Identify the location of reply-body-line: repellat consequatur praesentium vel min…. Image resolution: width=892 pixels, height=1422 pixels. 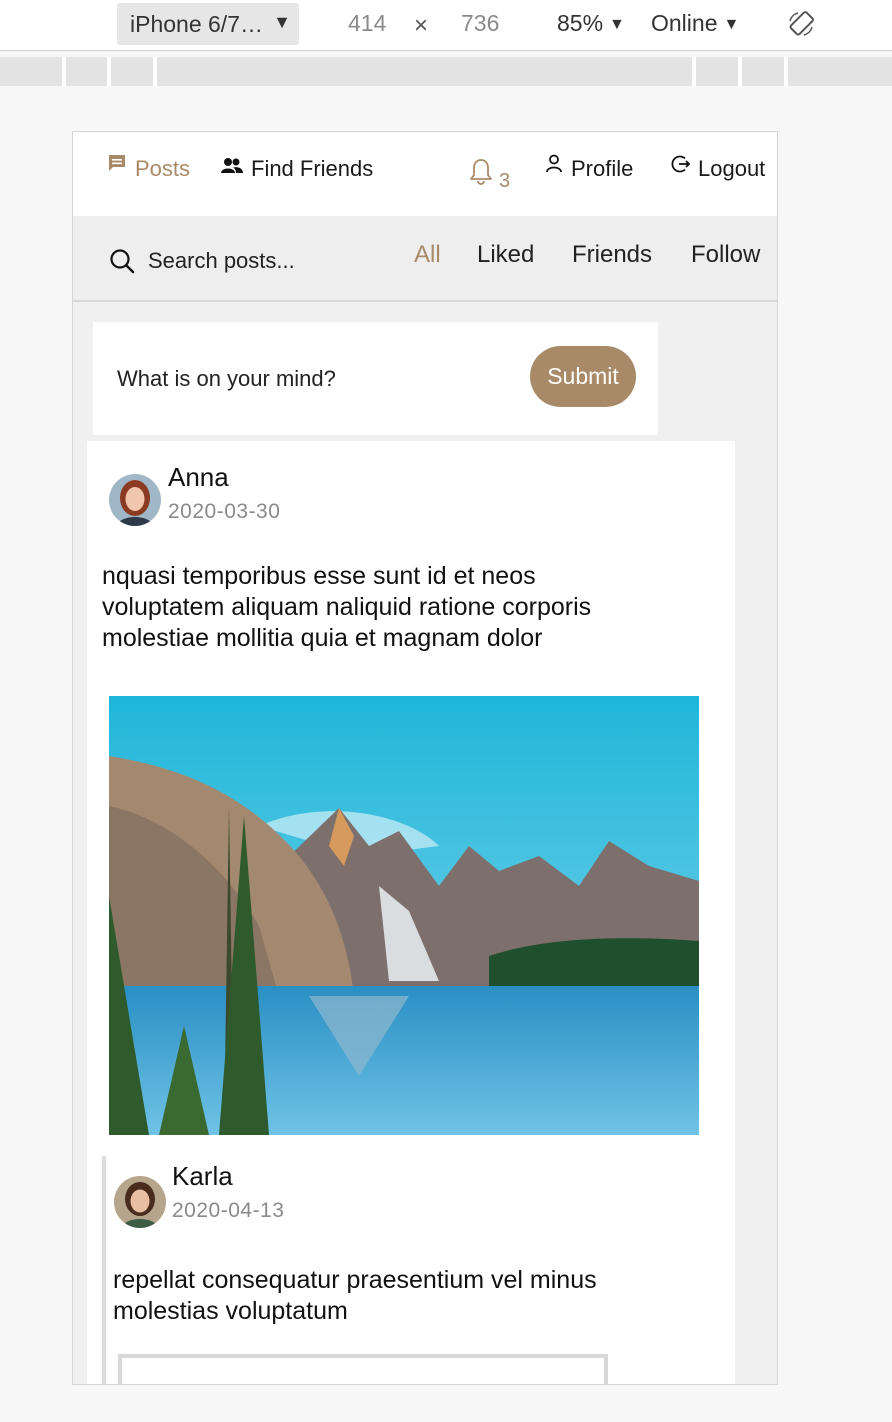
(355, 1280).